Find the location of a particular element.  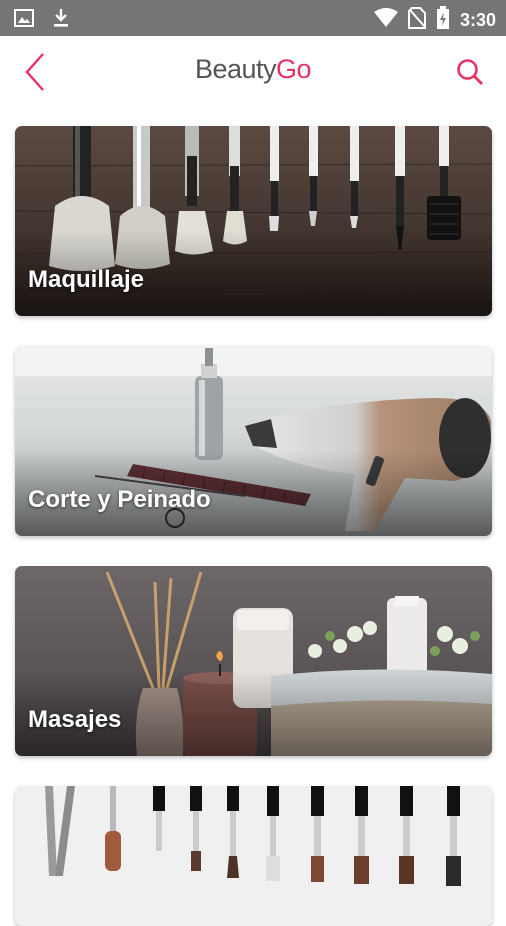

category-label: Maquillaje is located at coordinates (86, 279).